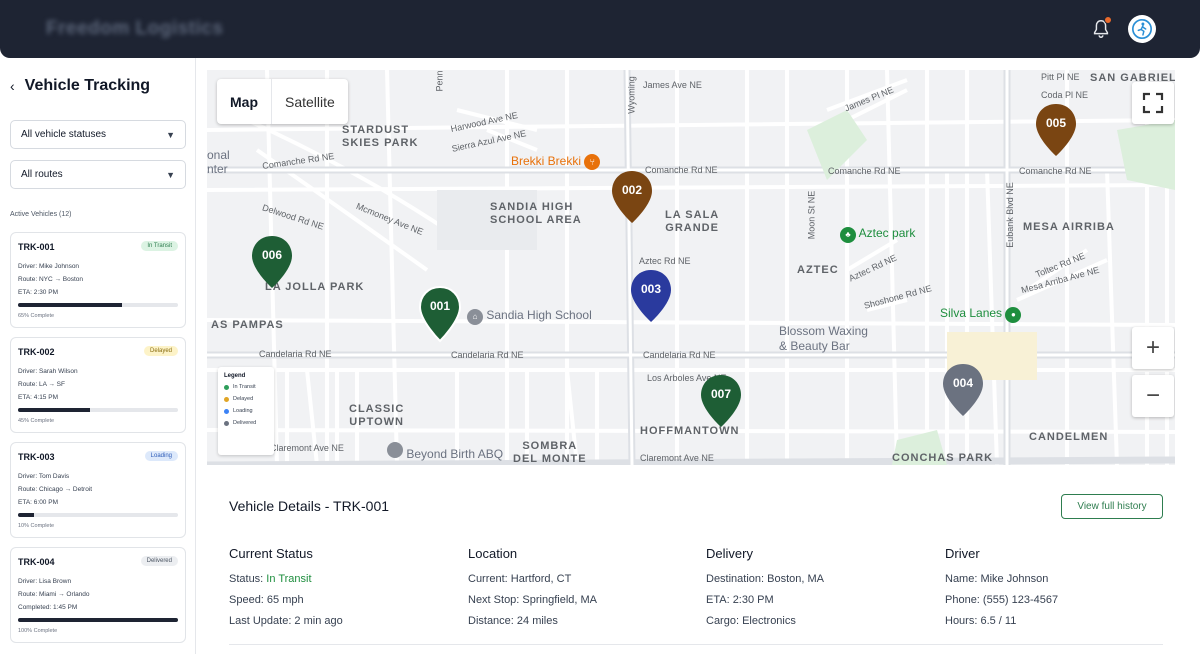  Describe the element at coordinates (848, 235) in the screenshot. I see `tree-icon: ♣` at that location.